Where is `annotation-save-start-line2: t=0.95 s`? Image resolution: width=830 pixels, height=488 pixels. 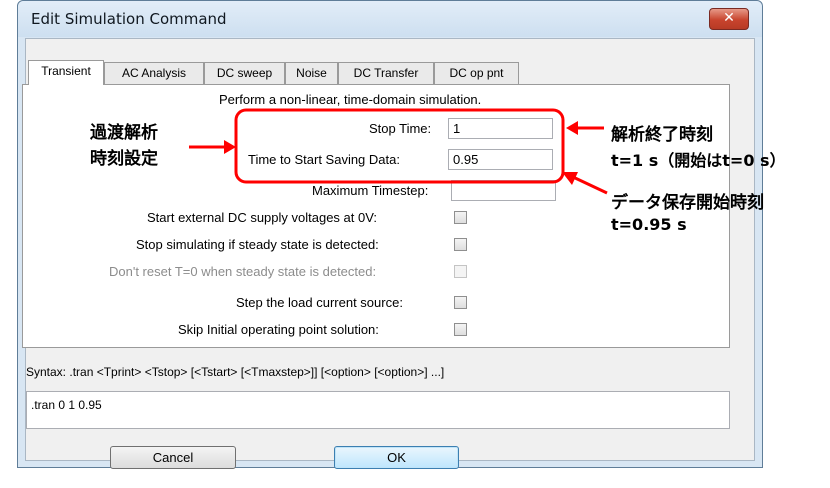
annotation-save-start-line2: t=0.95 s is located at coordinates (649, 224).